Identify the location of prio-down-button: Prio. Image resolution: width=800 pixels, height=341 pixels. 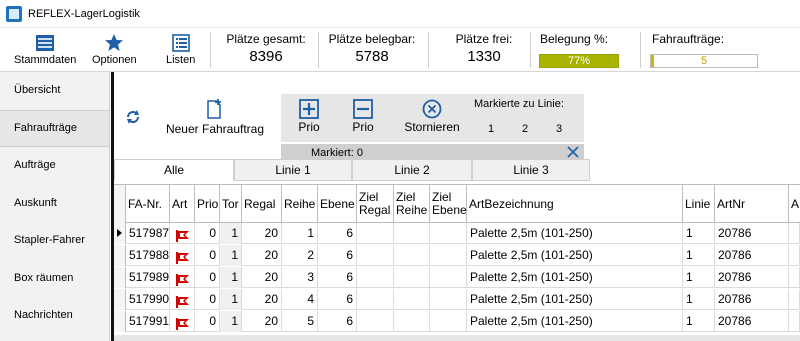
(363, 116).